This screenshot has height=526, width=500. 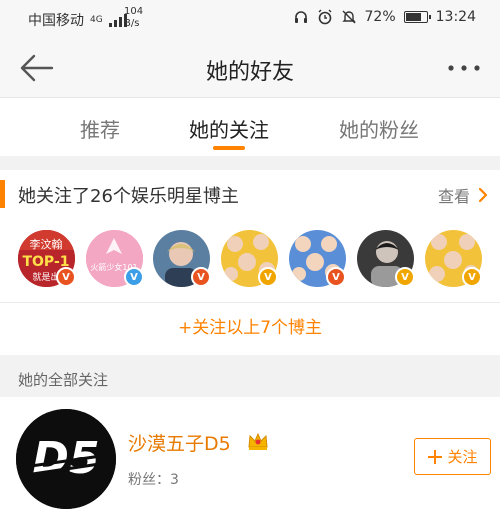 I want to click on follow-button: 关注, so click(x=452, y=456).